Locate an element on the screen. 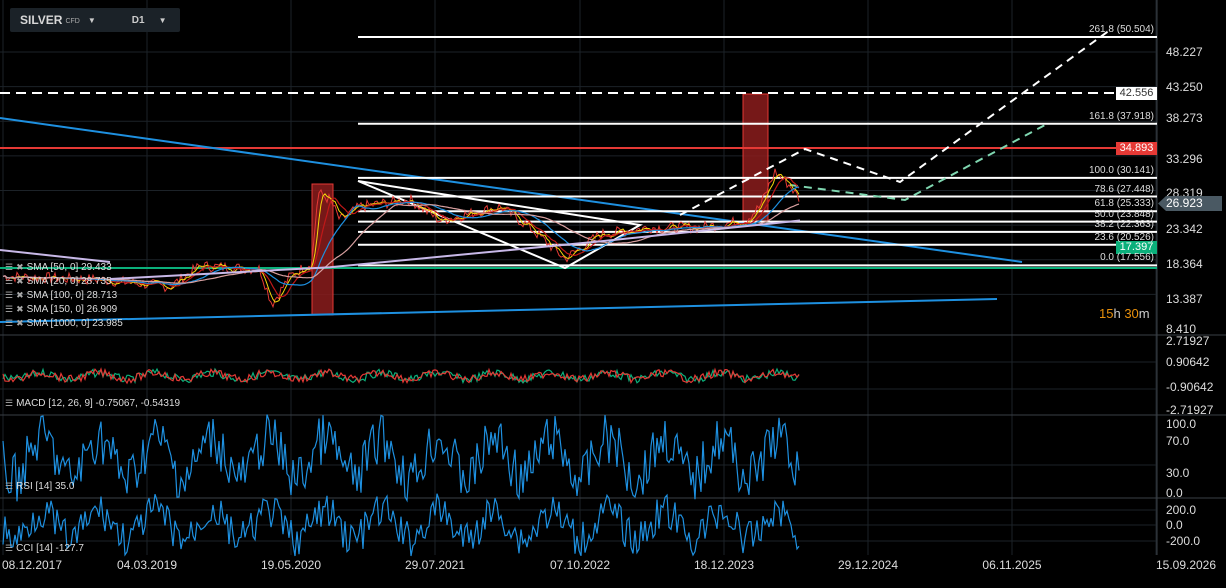 This screenshot has height=588, width=1226. symbol-type: CFD is located at coordinates (72, 21).